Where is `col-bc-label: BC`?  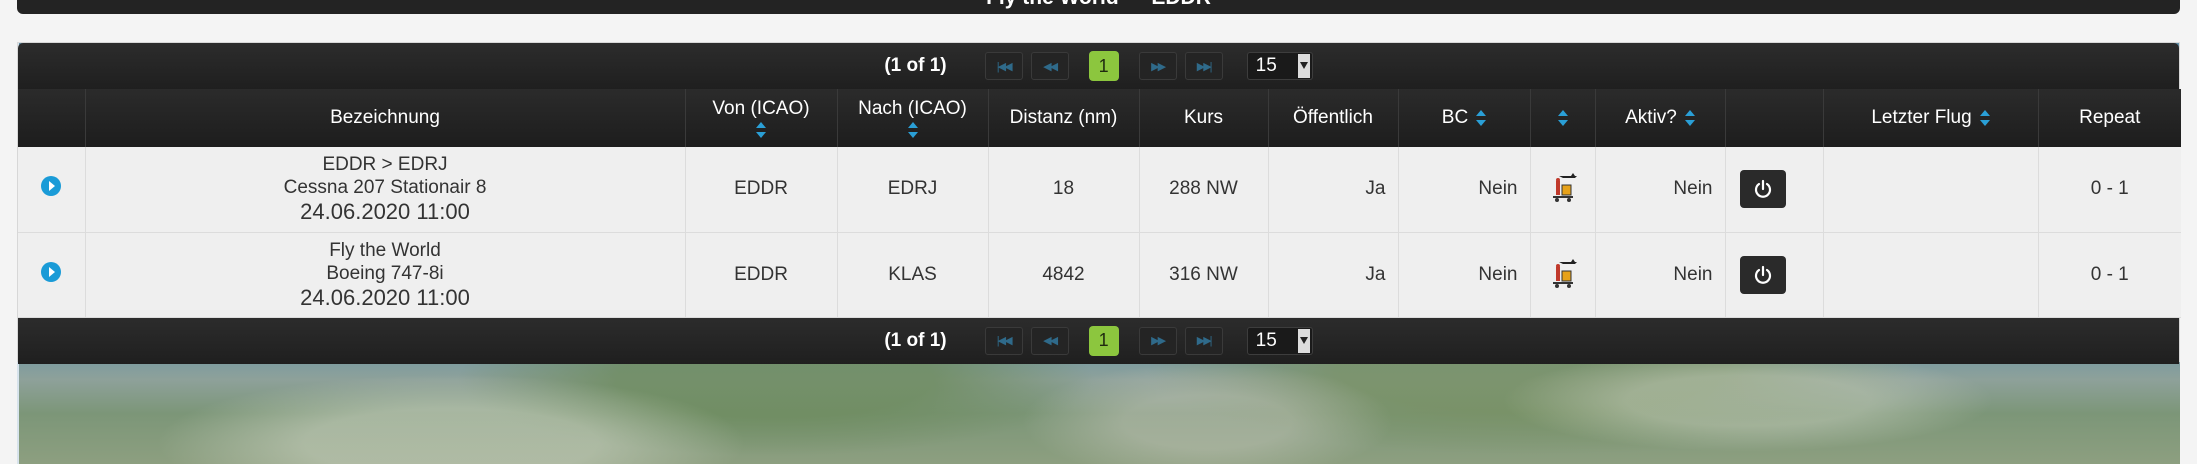 col-bc-label: BC is located at coordinates (1455, 117).